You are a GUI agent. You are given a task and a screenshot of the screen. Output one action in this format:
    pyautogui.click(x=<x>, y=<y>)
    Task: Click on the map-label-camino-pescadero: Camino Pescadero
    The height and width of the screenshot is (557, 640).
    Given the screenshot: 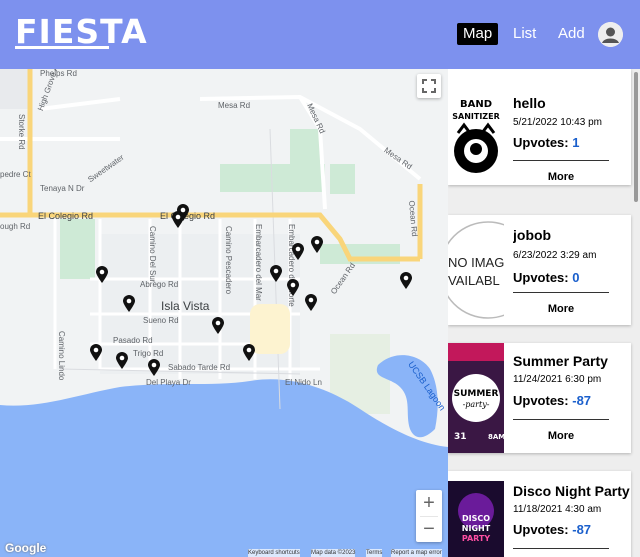 What is the action you would take?
    pyautogui.click(x=228, y=260)
    